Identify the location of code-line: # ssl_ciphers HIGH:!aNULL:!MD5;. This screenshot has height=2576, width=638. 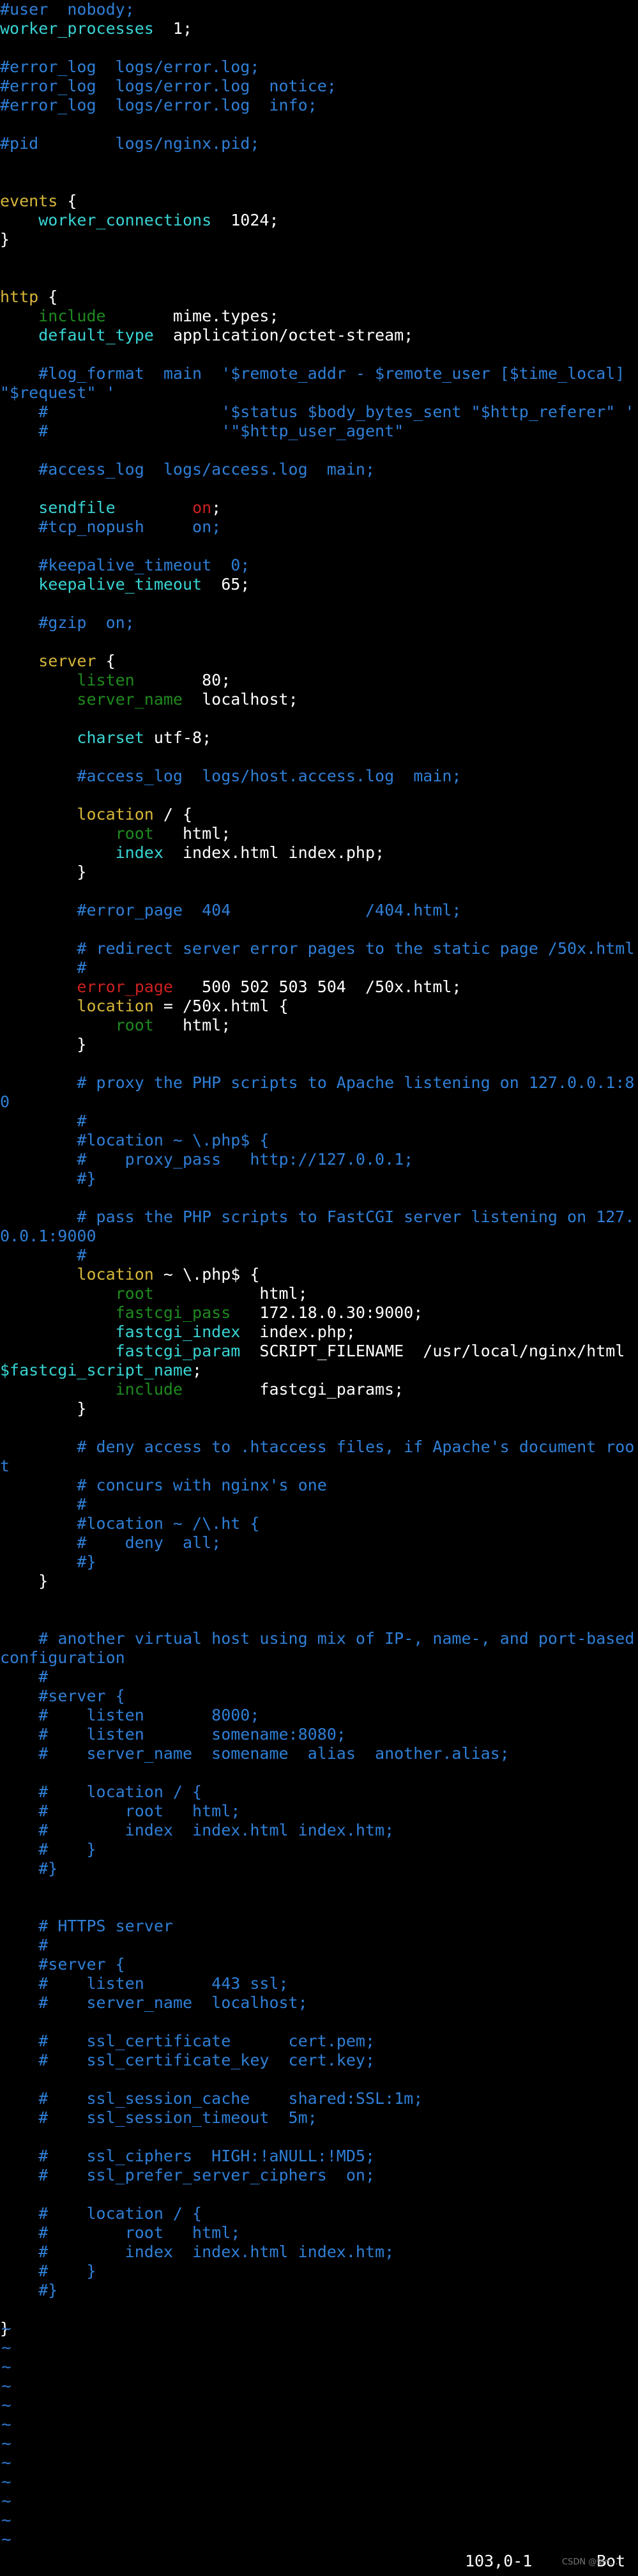
(319, 2156).